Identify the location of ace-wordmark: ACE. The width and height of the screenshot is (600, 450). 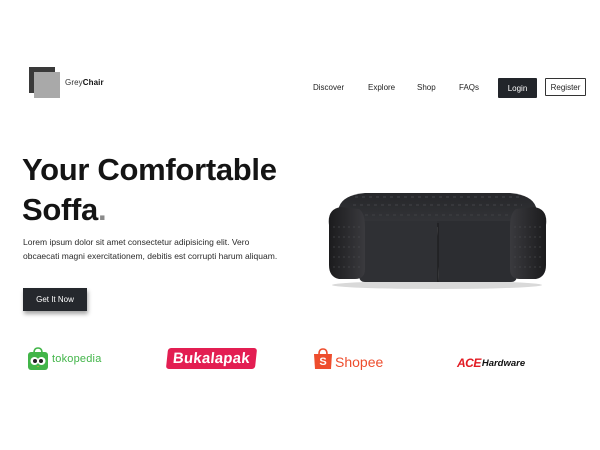
(469, 363).